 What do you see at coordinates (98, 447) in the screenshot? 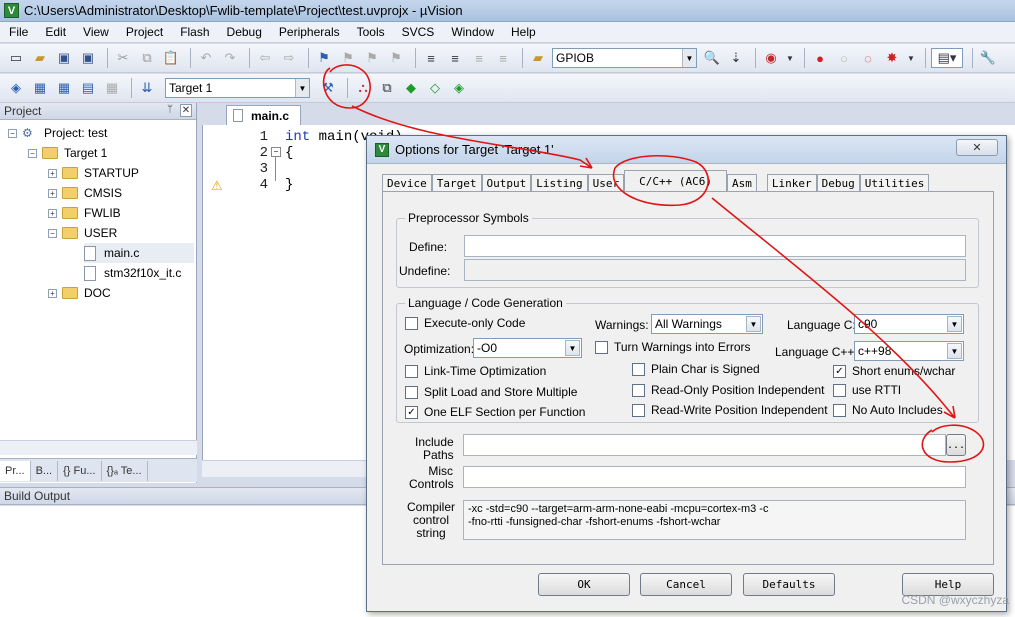
I see `project-pane-scrollbar` at bounding box center [98, 447].